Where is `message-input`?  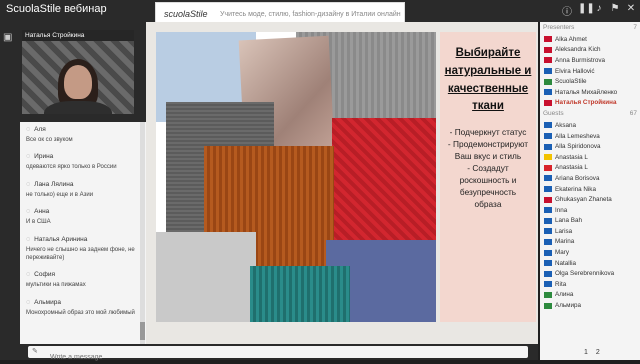
message-input is located at coordinates (278, 357).